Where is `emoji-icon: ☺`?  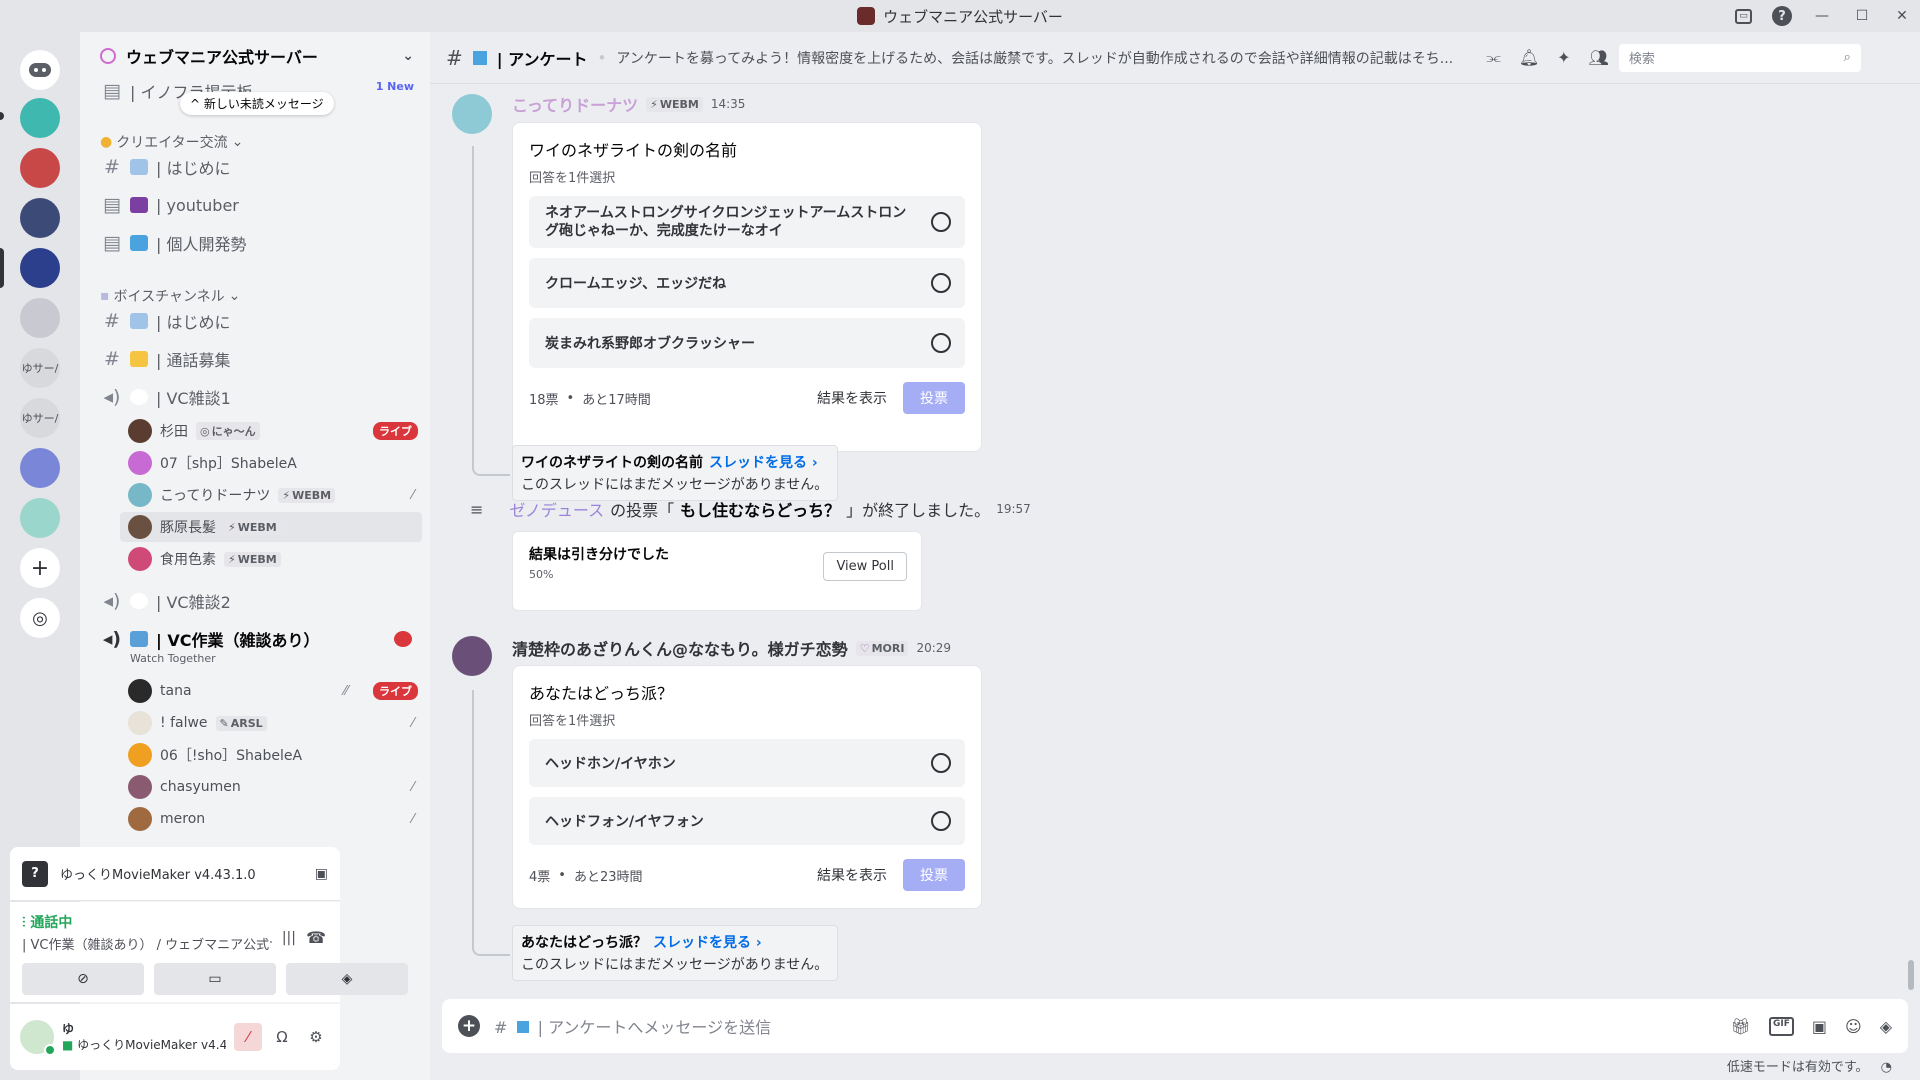
emoji-icon: ☺ is located at coordinates (1853, 1026).